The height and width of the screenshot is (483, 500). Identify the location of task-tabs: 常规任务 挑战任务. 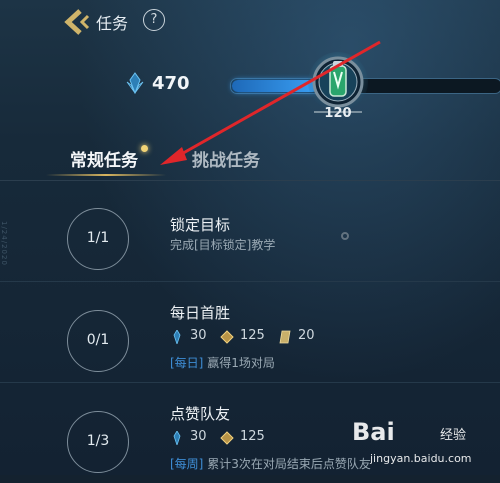
(250, 160).